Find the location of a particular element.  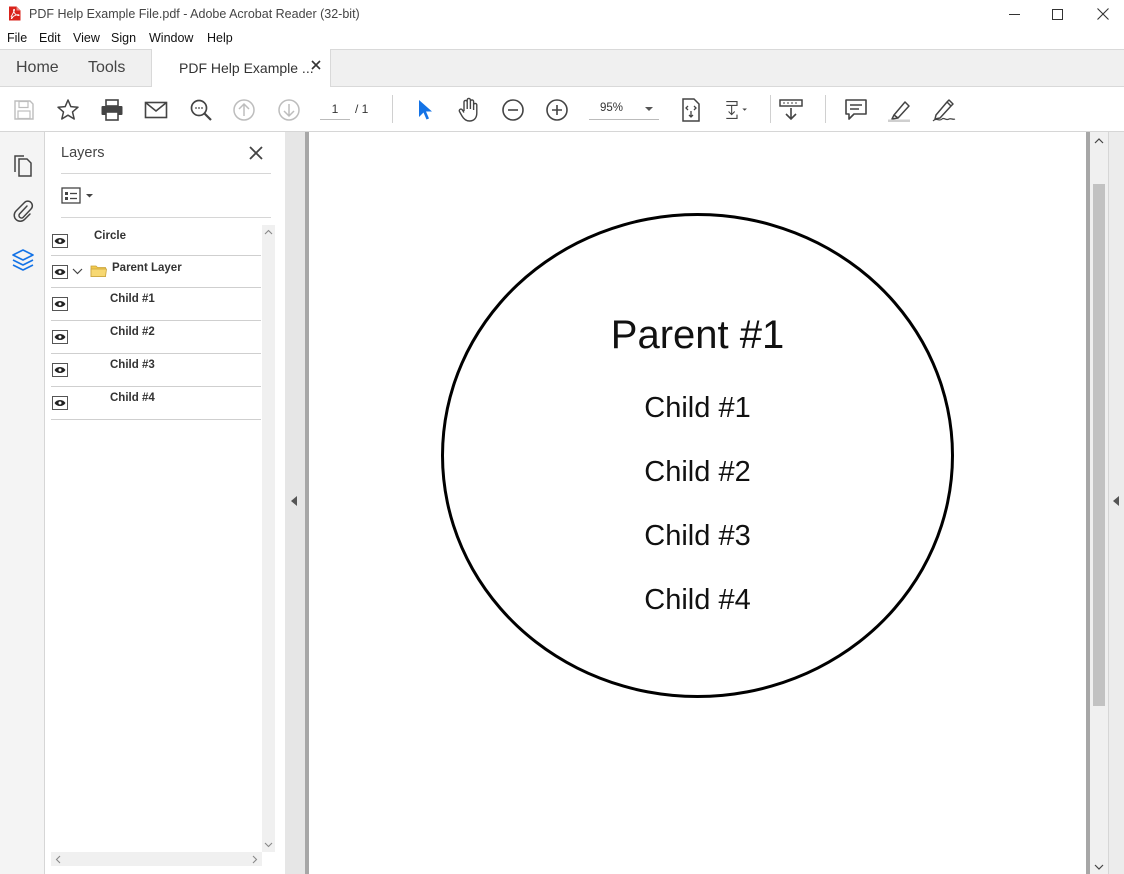

zoom-in-button is located at coordinates (557, 110).